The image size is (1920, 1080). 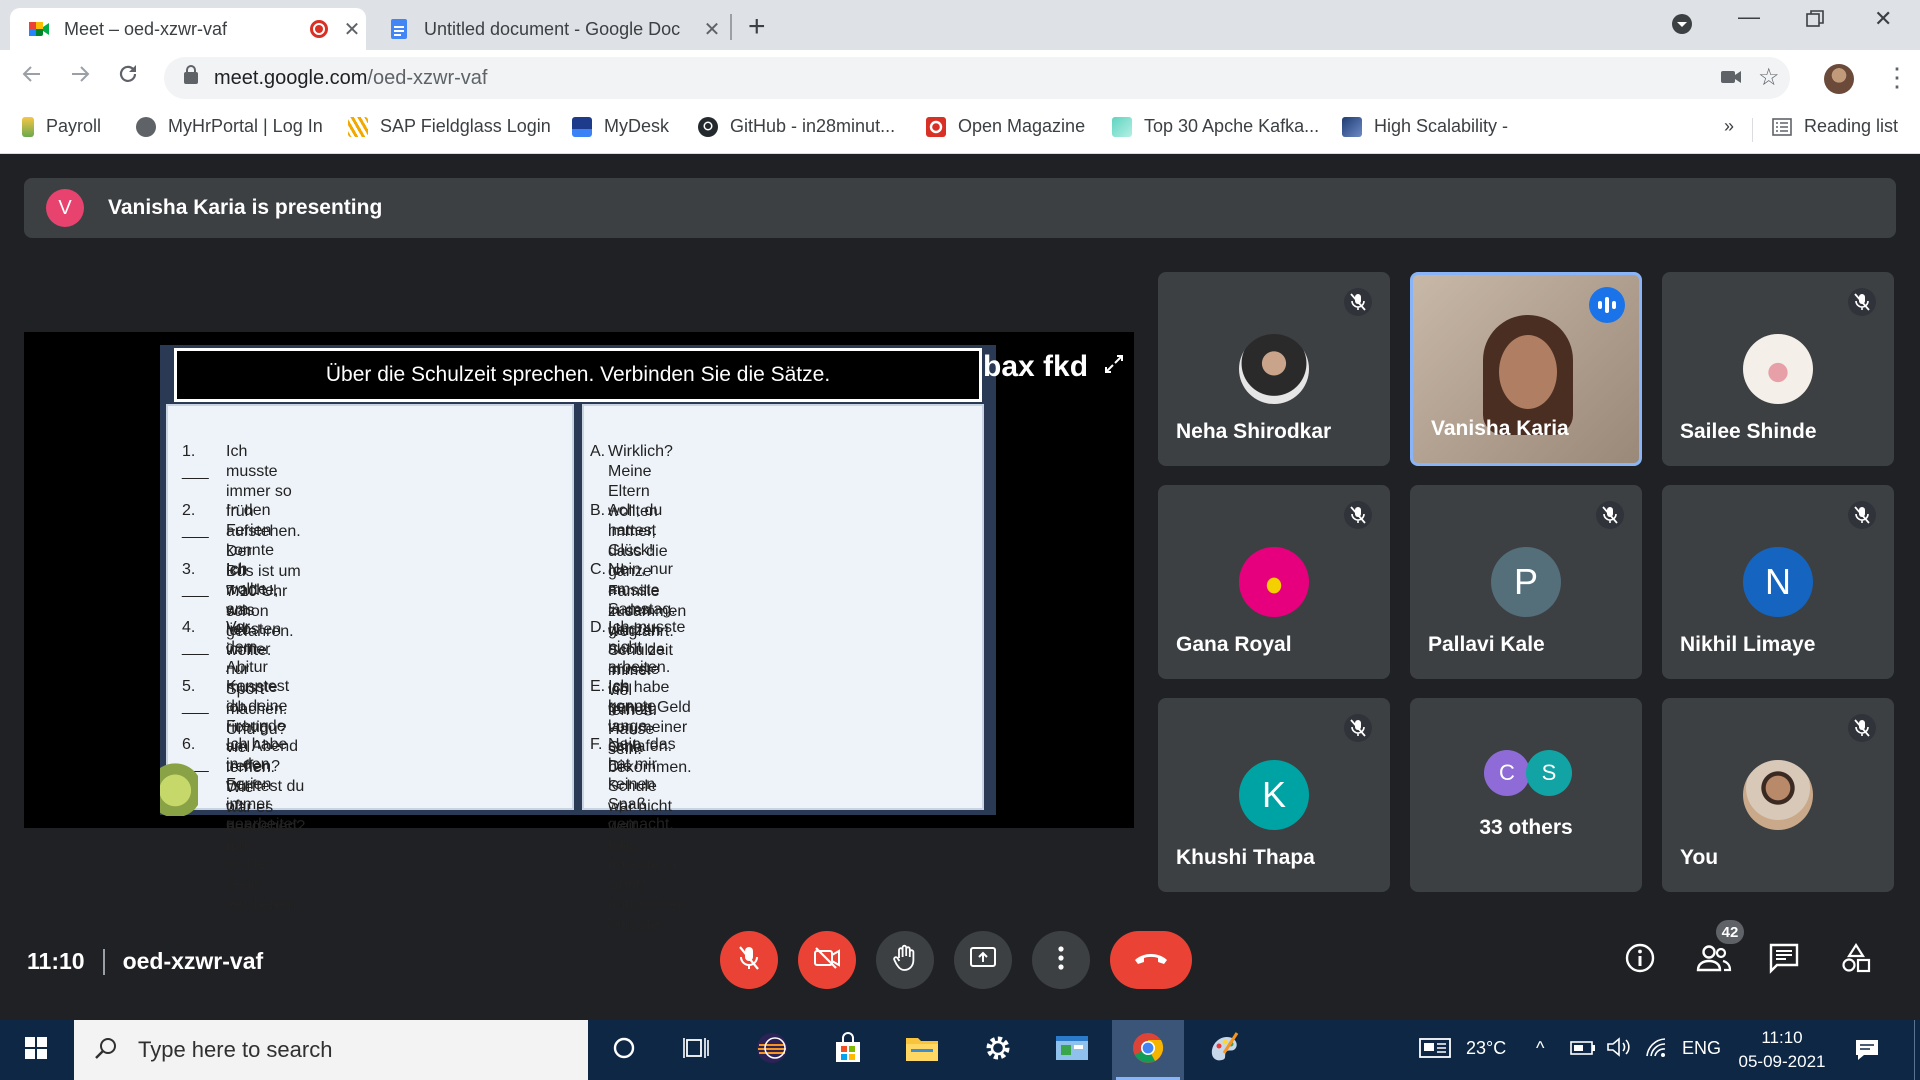 What do you see at coordinates (188, 29) in the screenshot?
I see `tab-meet: Meet – oed-xzwr-vaf ✕` at bounding box center [188, 29].